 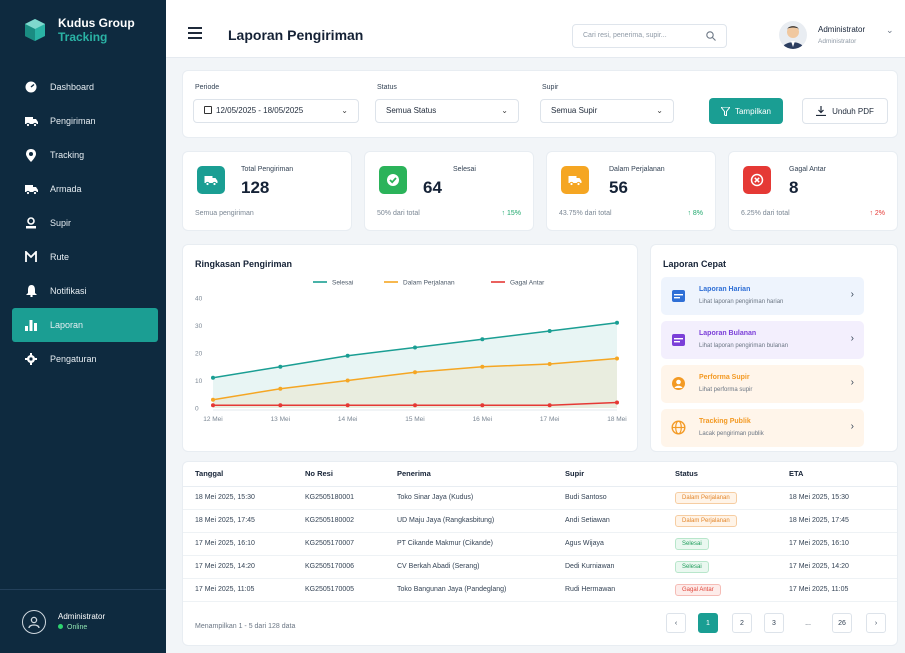 What do you see at coordinates (742, 623) in the screenshot?
I see `page-2-button: 2` at bounding box center [742, 623].